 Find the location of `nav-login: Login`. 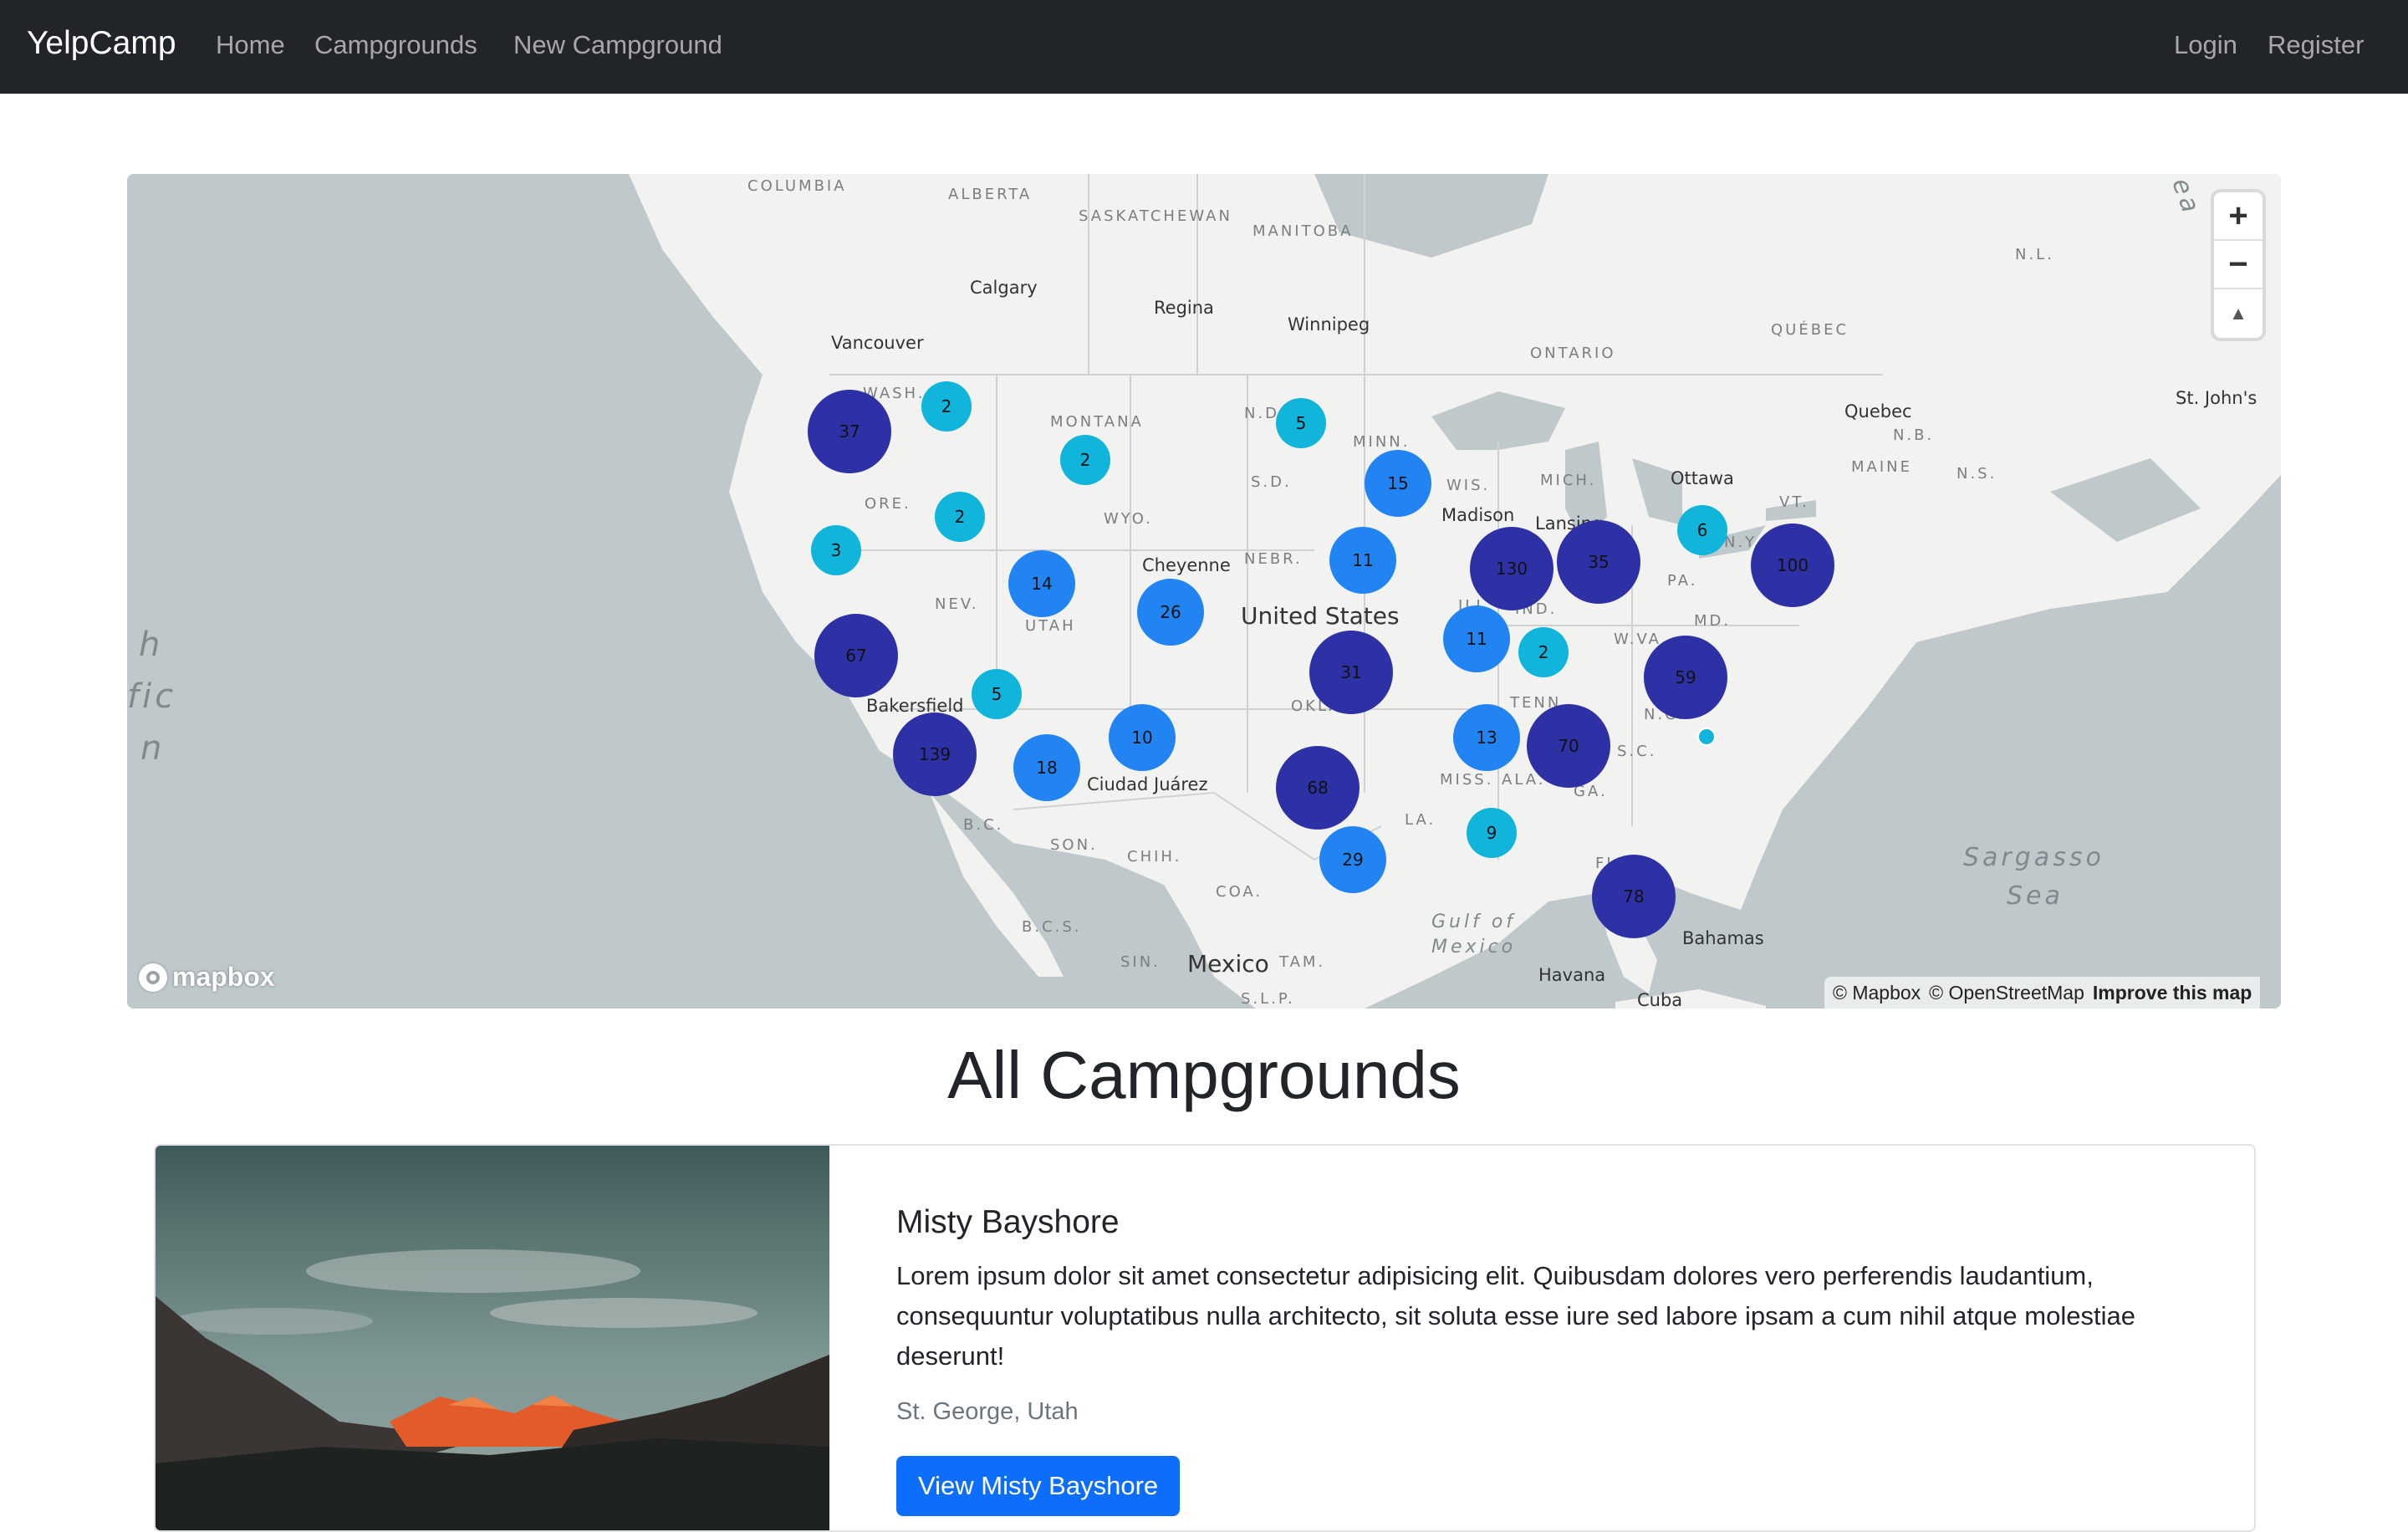

nav-login: Login is located at coordinates (2205, 45).